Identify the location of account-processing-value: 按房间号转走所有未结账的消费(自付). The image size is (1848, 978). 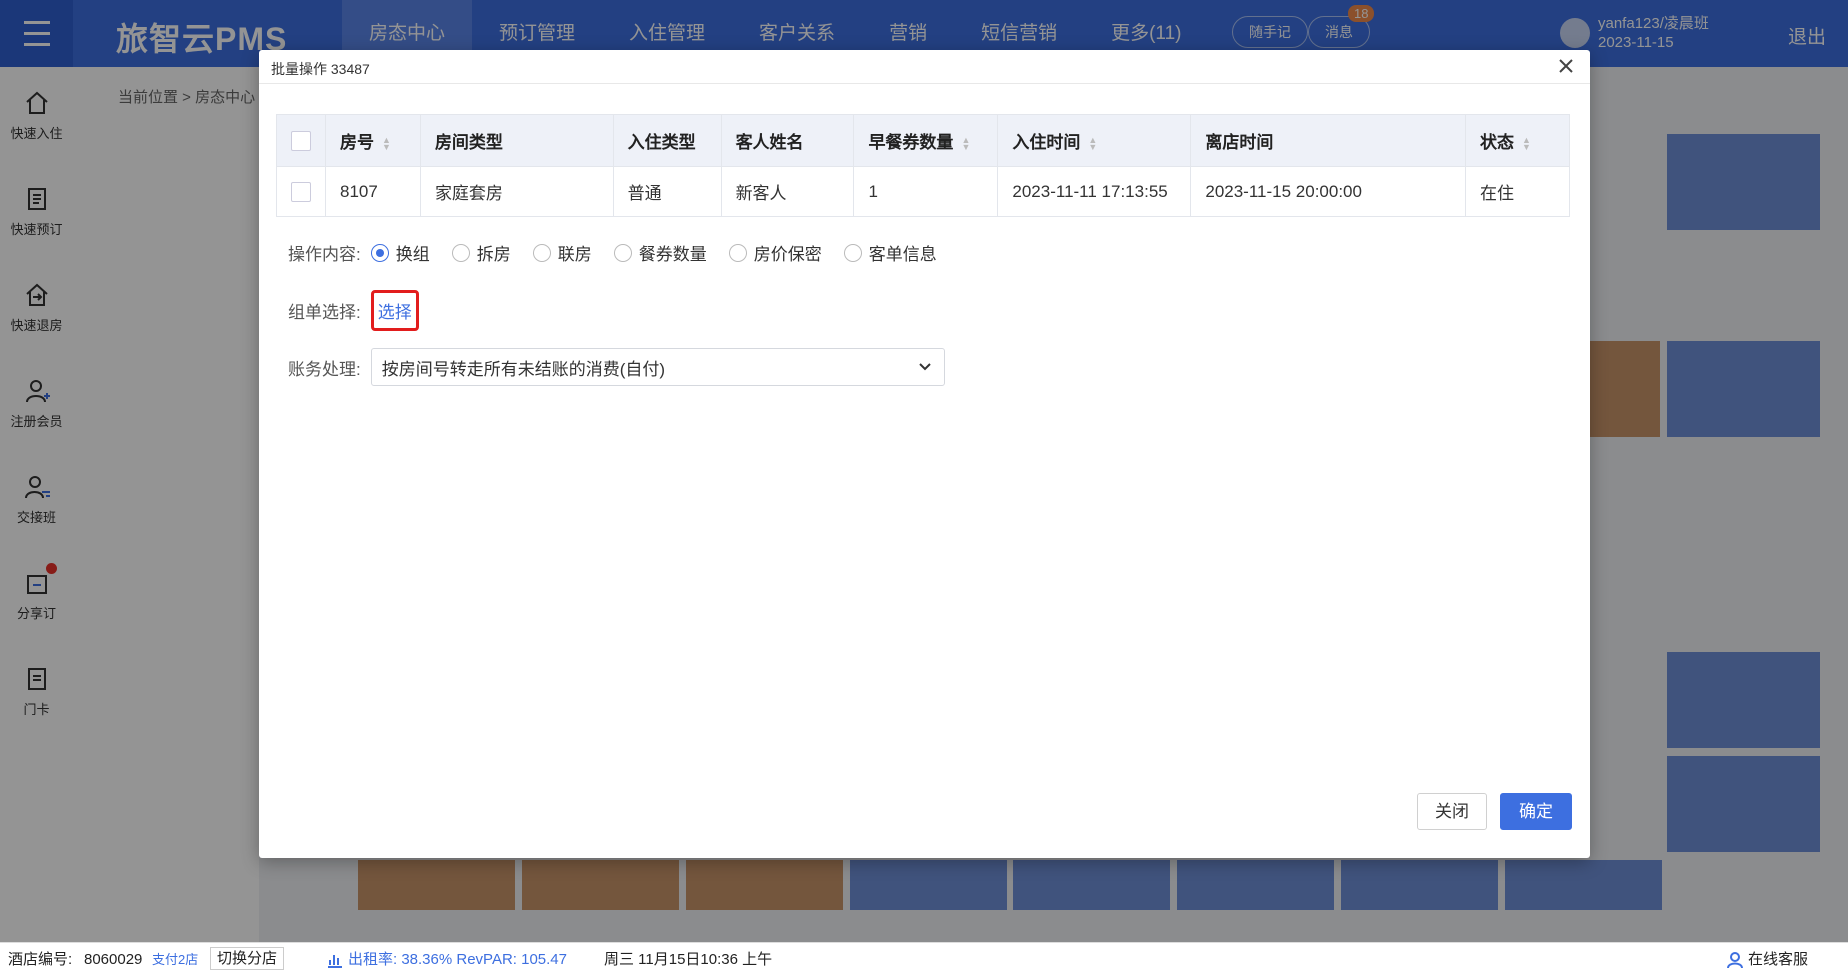
(523, 369).